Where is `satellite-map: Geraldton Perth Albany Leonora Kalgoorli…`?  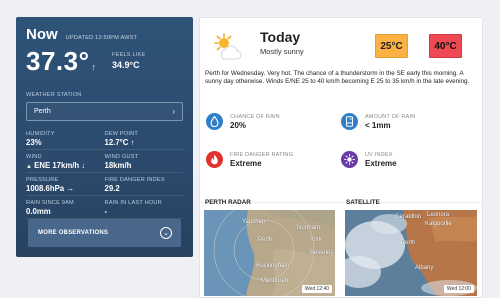
satellite-map: Geraldton Perth Albany Leonora Kalgoorli… is located at coordinates (411, 253).